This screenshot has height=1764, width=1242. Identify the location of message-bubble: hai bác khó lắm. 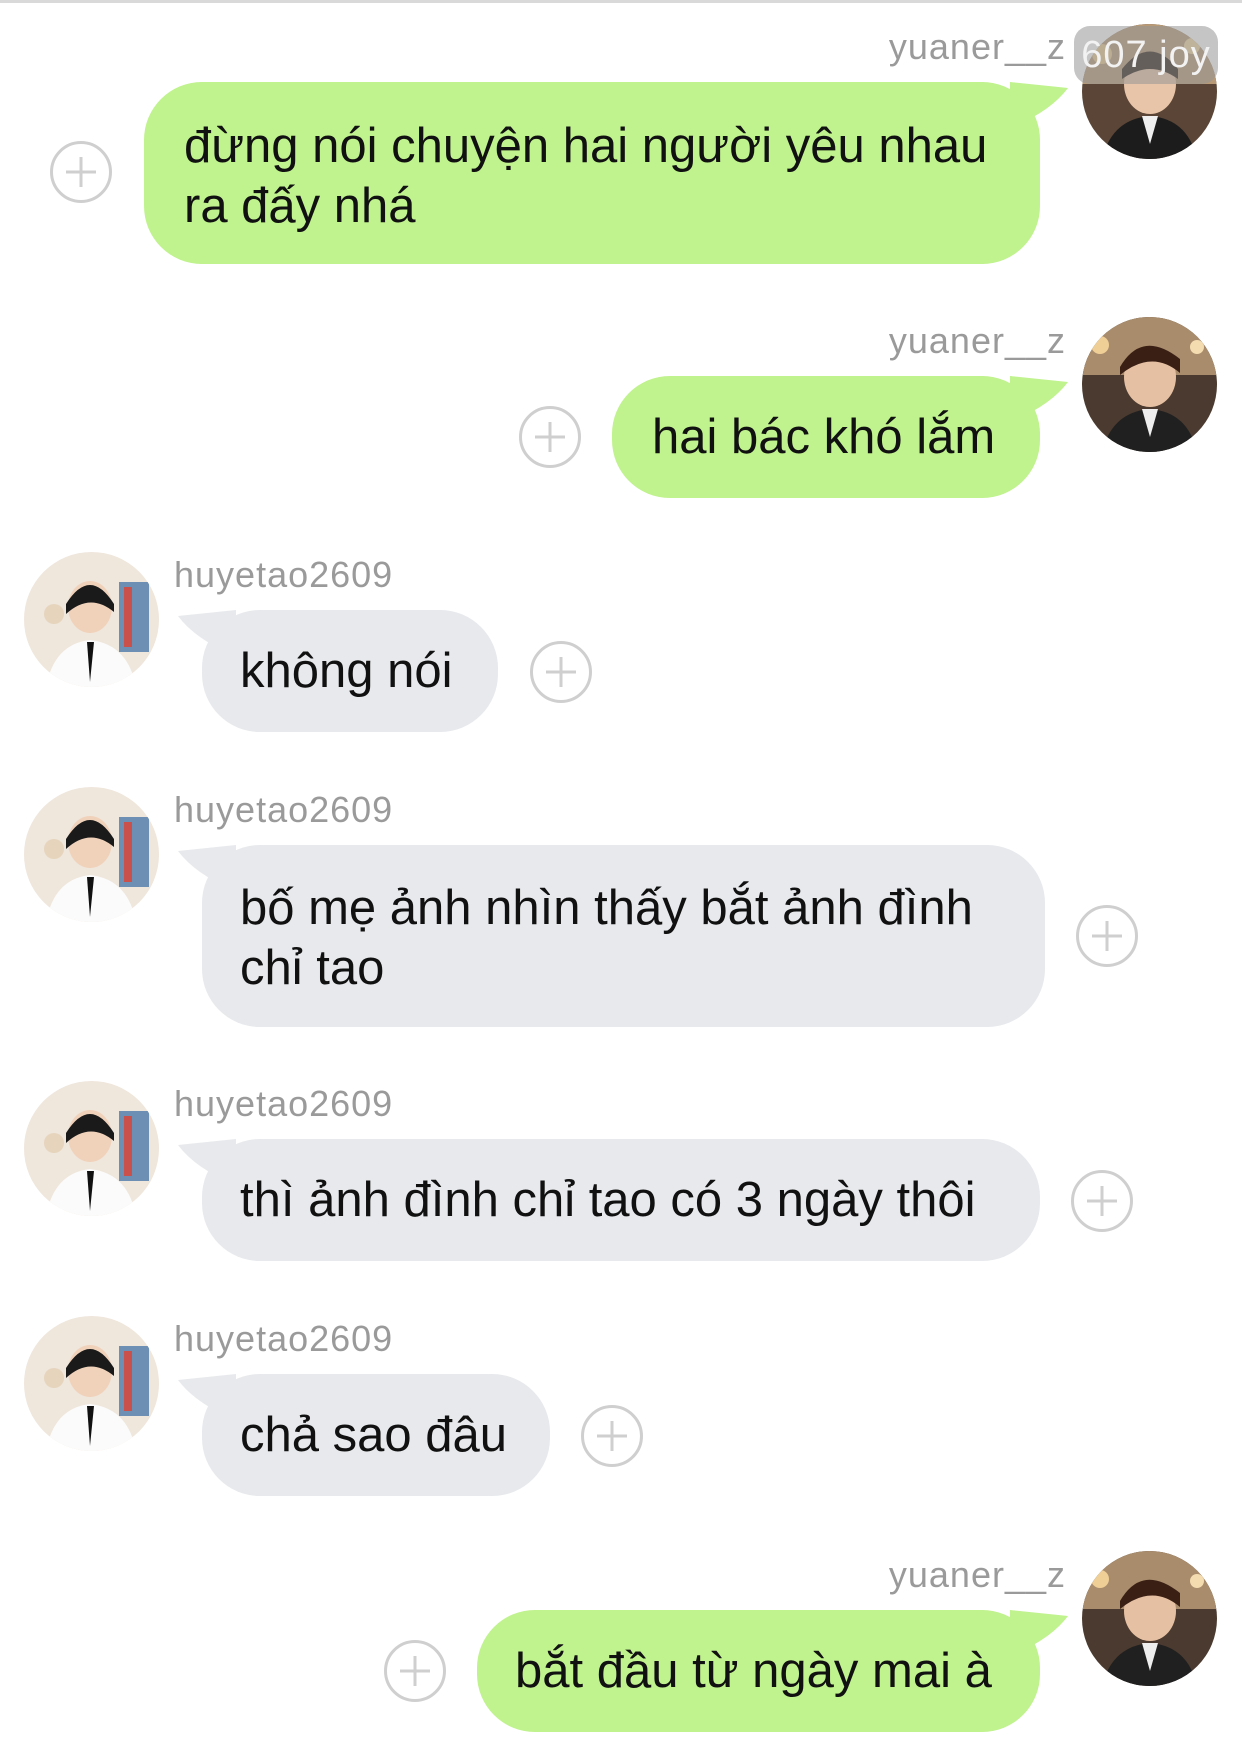
(826, 437).